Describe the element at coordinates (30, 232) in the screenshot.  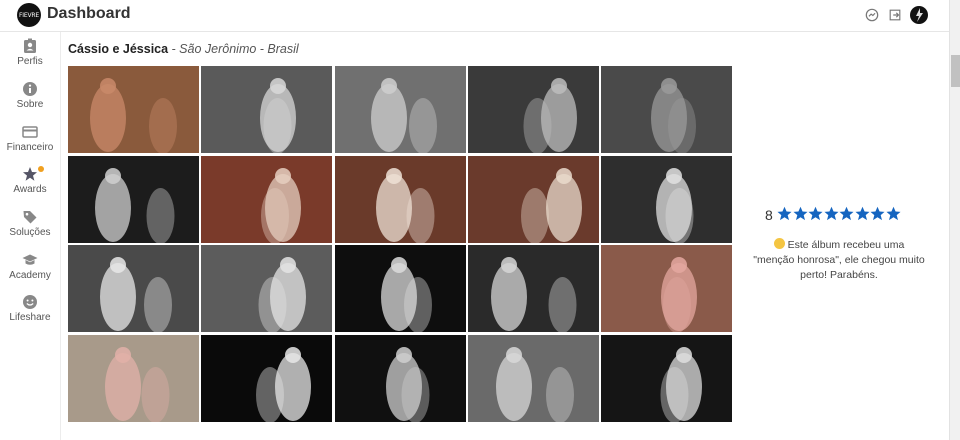
I see `sidebar-item-label: Soluções` at that location.